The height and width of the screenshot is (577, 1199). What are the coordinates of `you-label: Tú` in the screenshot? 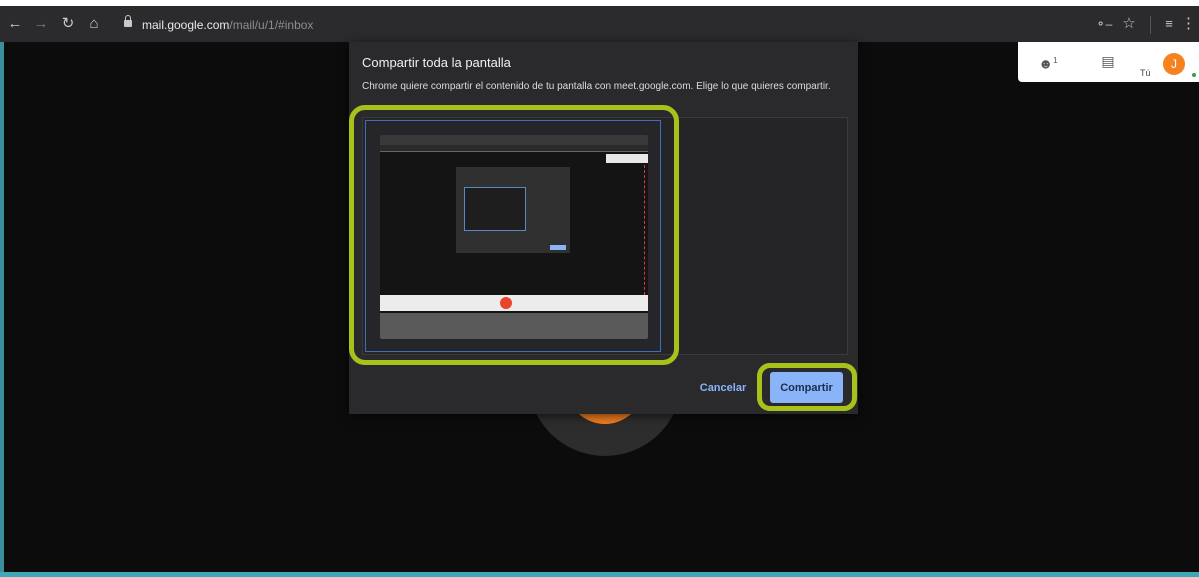 It's located at (1145, 73).